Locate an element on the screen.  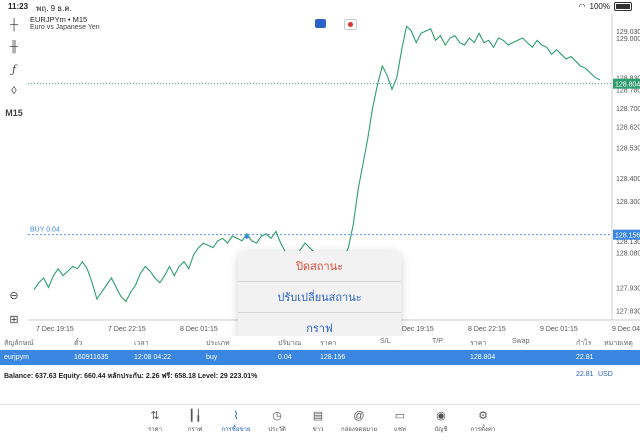
table-cell: 22.81 is located at coordinates (585, 357).